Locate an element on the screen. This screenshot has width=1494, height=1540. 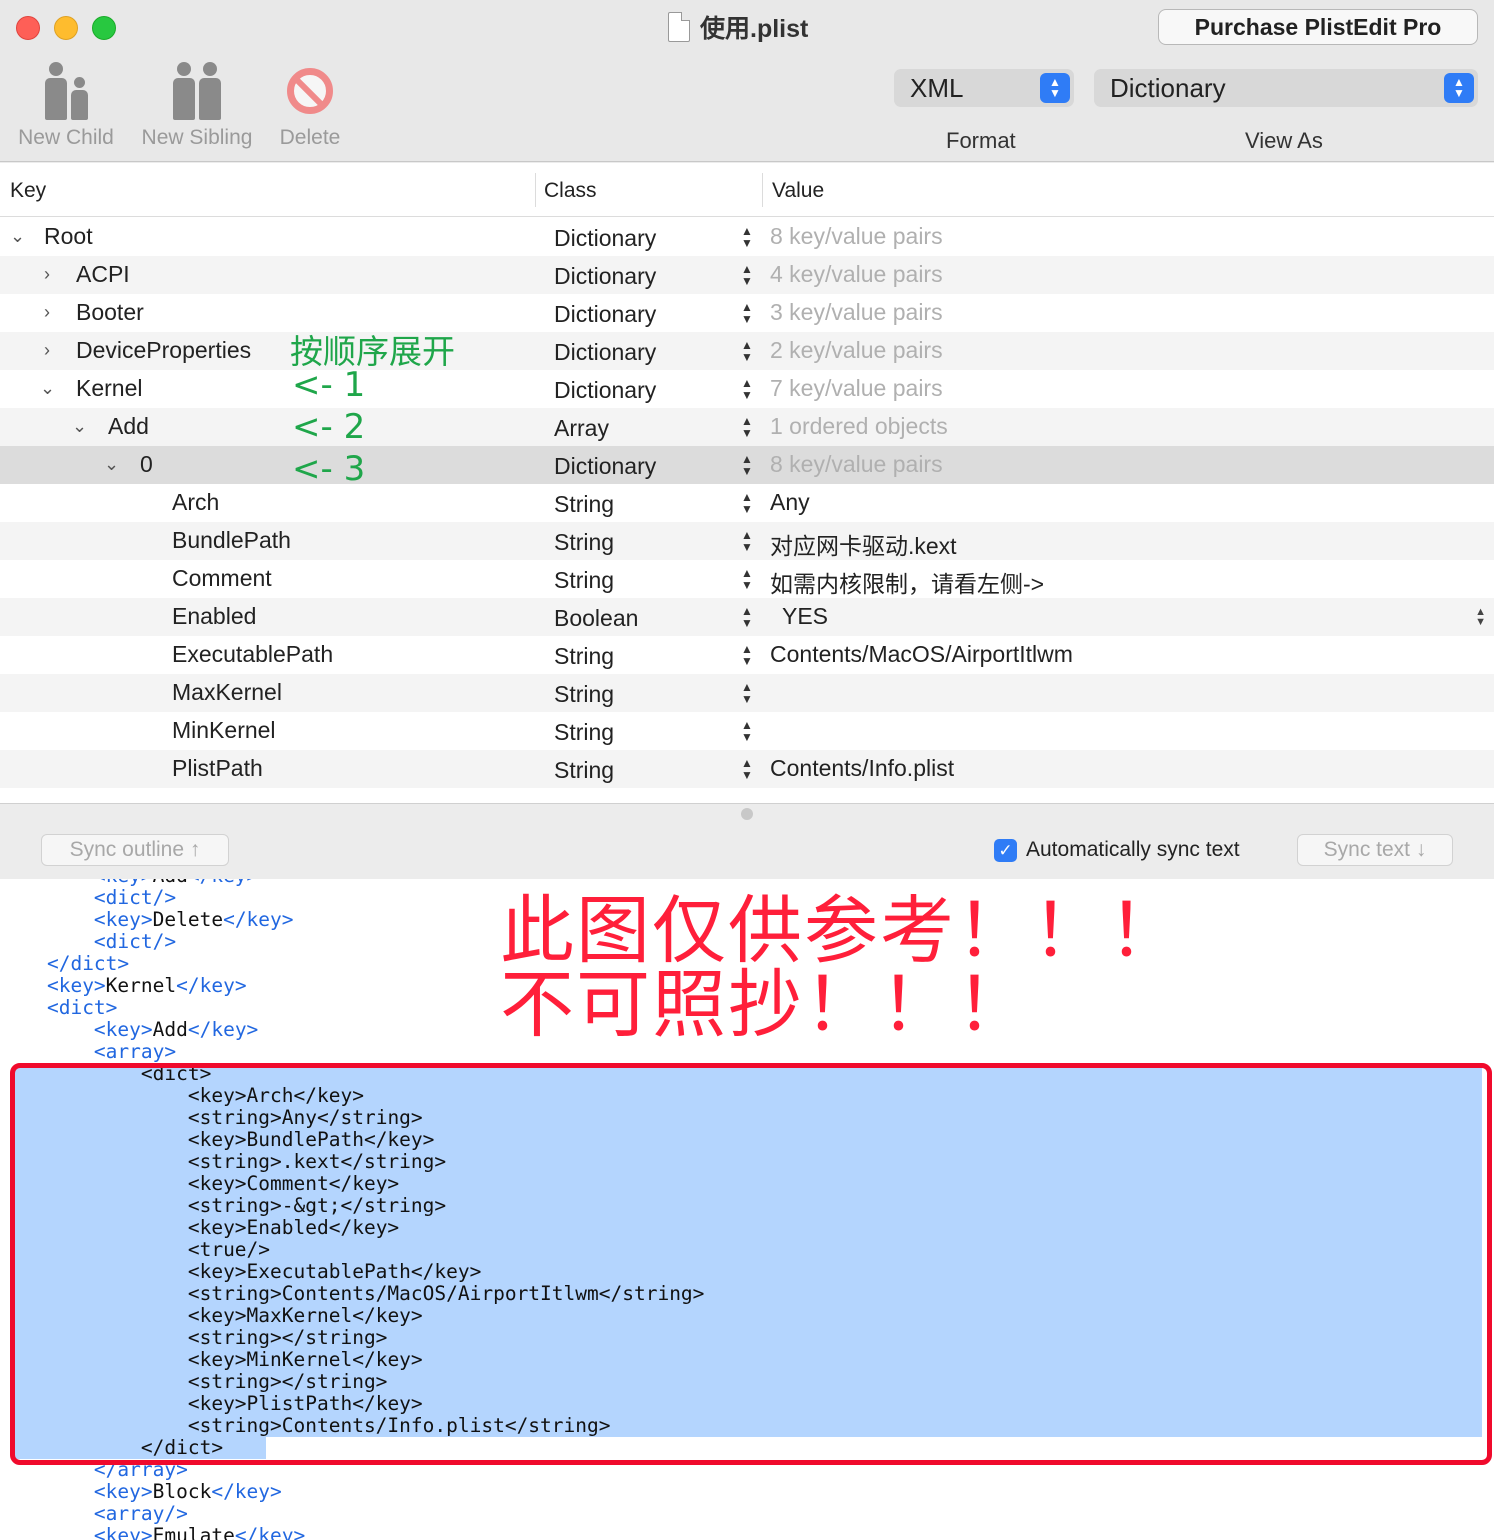
sync-text-button: Sync text ↓ is located at coordinates (1375, 850).